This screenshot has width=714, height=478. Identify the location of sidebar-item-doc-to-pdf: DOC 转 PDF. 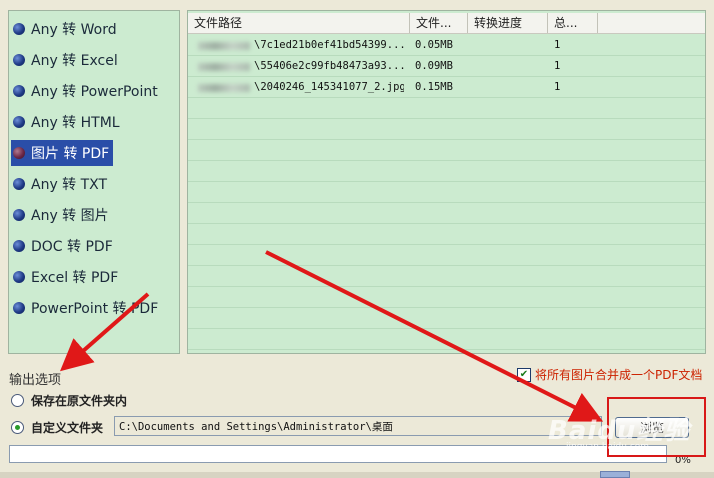
(64, 246).